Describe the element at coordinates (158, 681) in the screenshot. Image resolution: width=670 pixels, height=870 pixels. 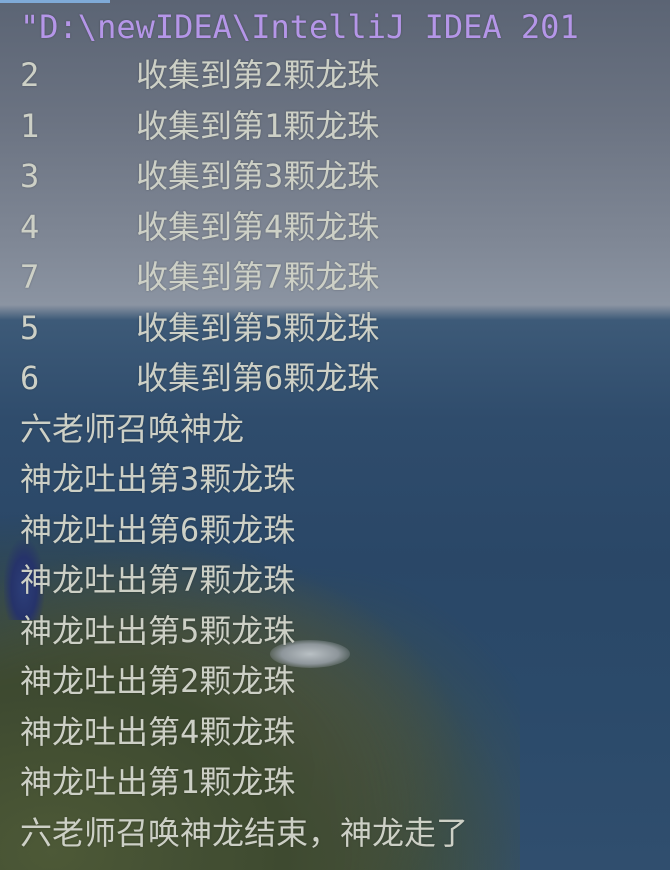
I see `console-line-released: 神龙吐出第2颗龙珠` at that location.